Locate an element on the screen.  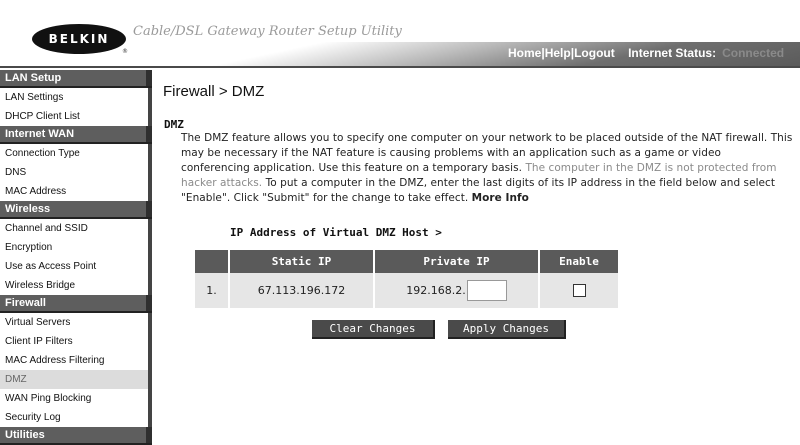
sidebar-item-lan-settings: LAN Settings is located at coordinates (76, 97).